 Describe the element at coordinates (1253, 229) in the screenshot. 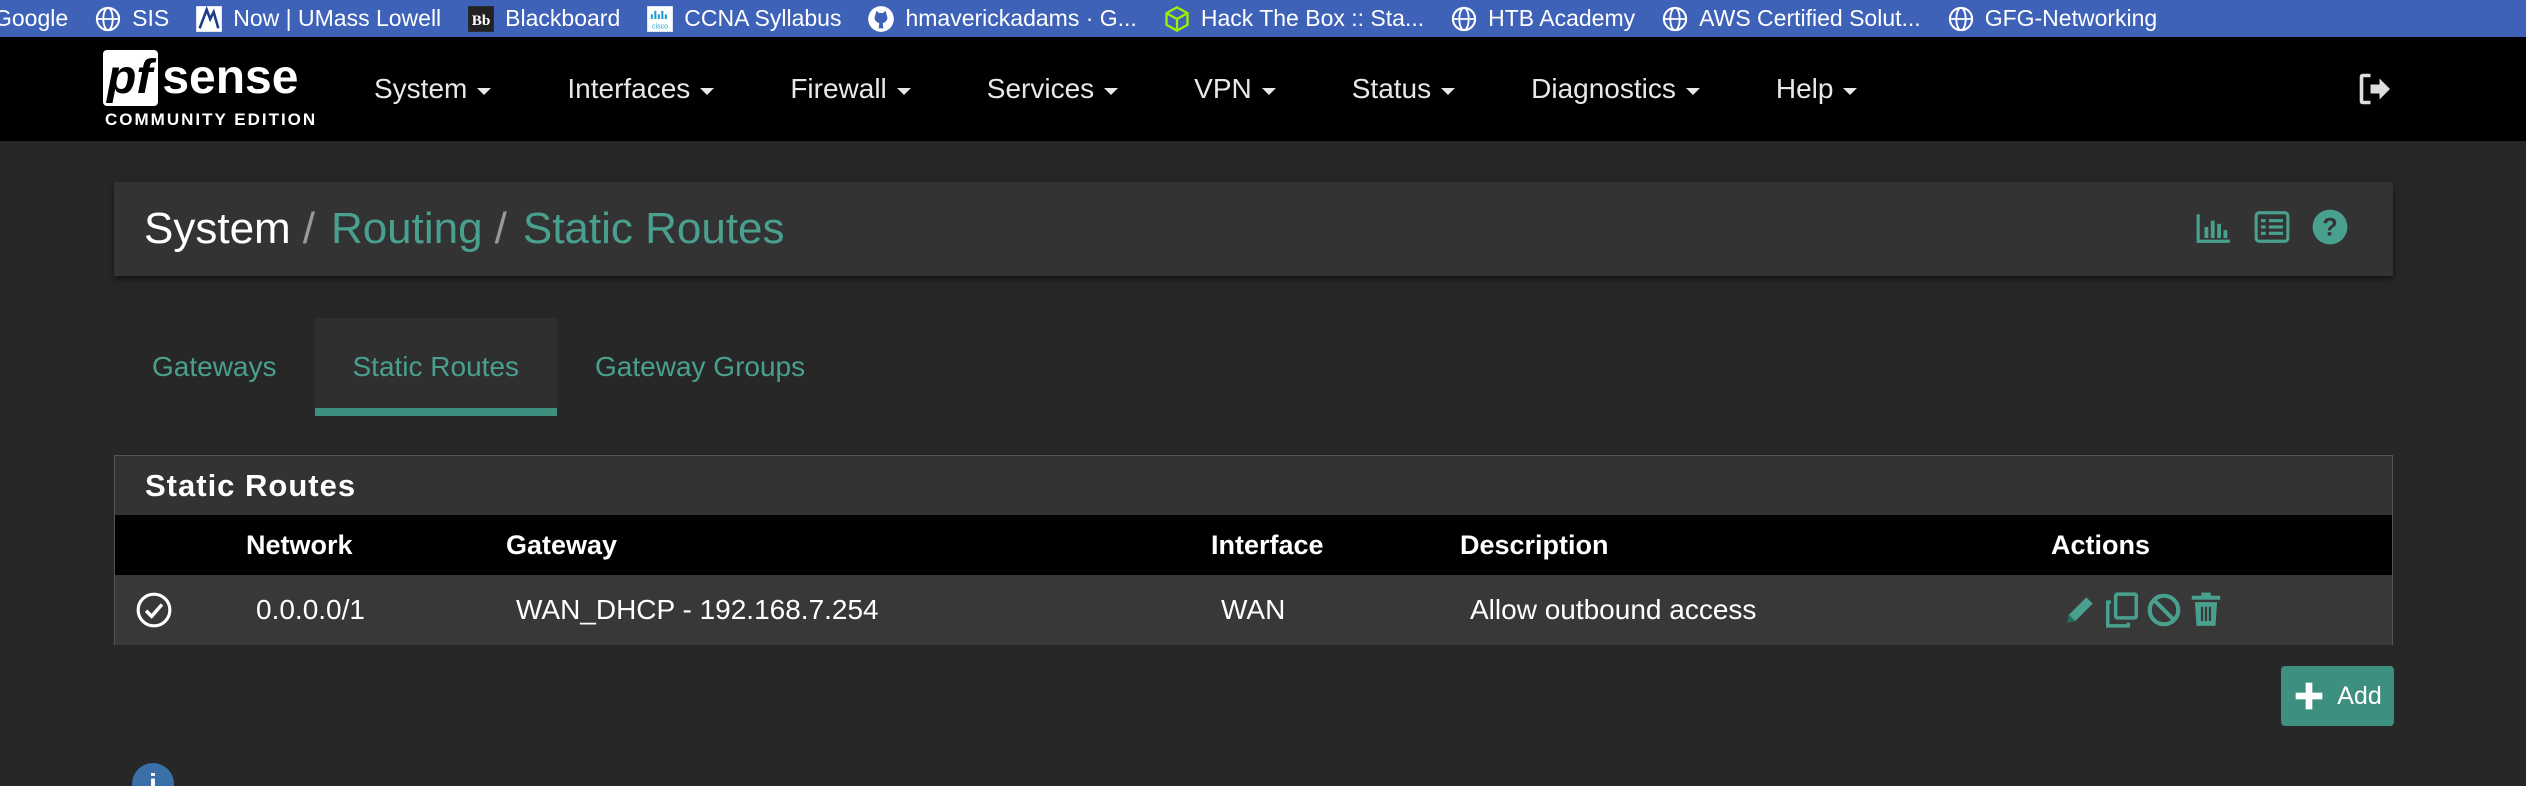

I see `breadcrumb: System / Routing / Static Routes ?` at that location.